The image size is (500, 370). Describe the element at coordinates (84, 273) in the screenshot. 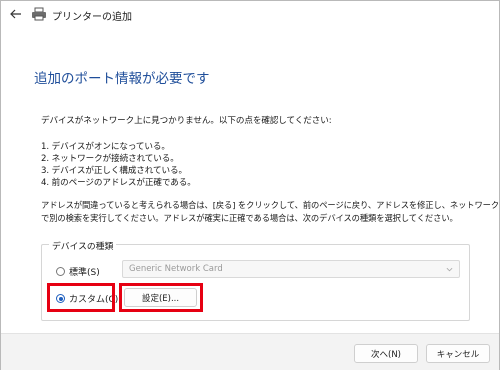

I see `standard-radio-label: 標準(S)` at that location.